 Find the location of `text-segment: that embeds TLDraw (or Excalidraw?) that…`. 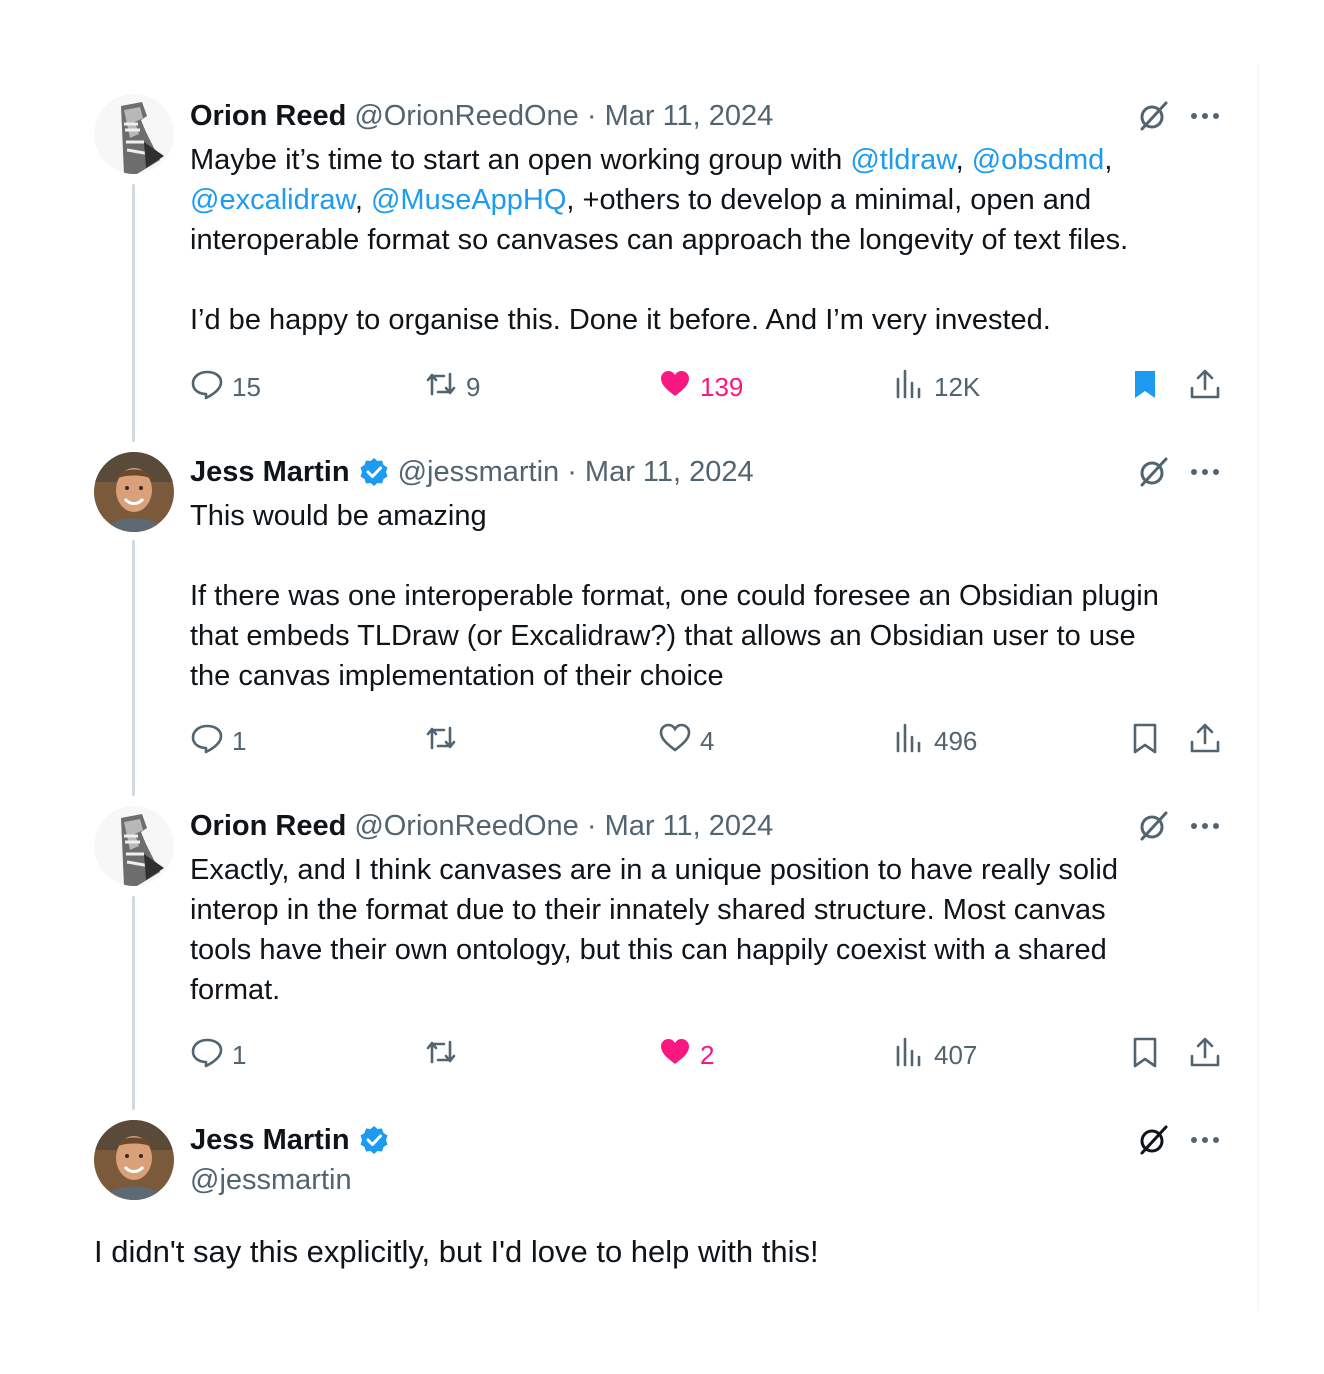

text-segment: that embeds TLDraw (or Excalidraw?) that… is located at coordinates (663, 636).